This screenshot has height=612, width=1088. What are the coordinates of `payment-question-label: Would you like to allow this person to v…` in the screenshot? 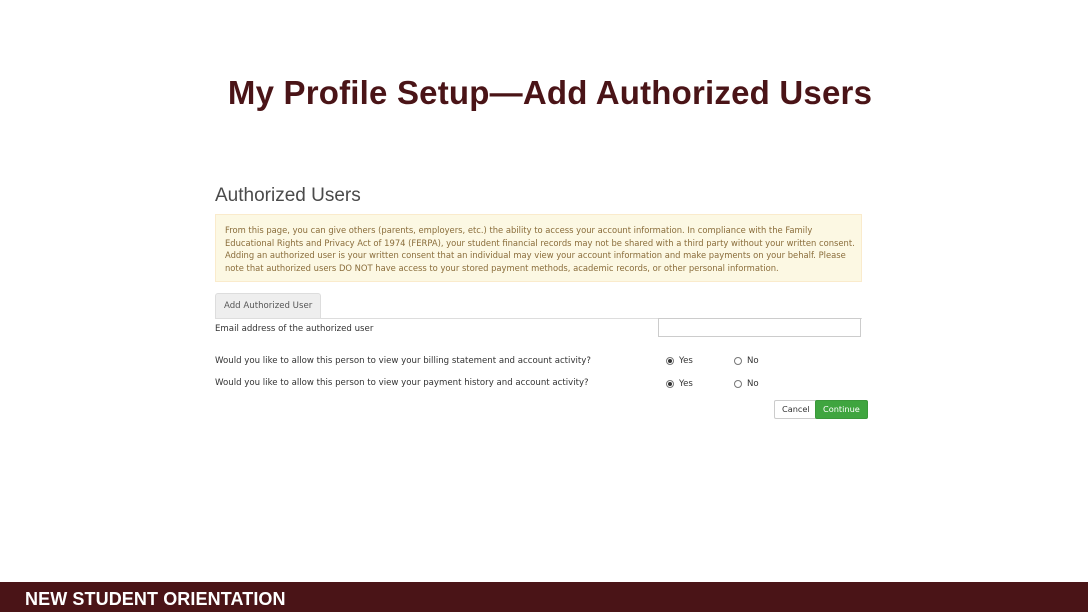 It's located at (402, 383).